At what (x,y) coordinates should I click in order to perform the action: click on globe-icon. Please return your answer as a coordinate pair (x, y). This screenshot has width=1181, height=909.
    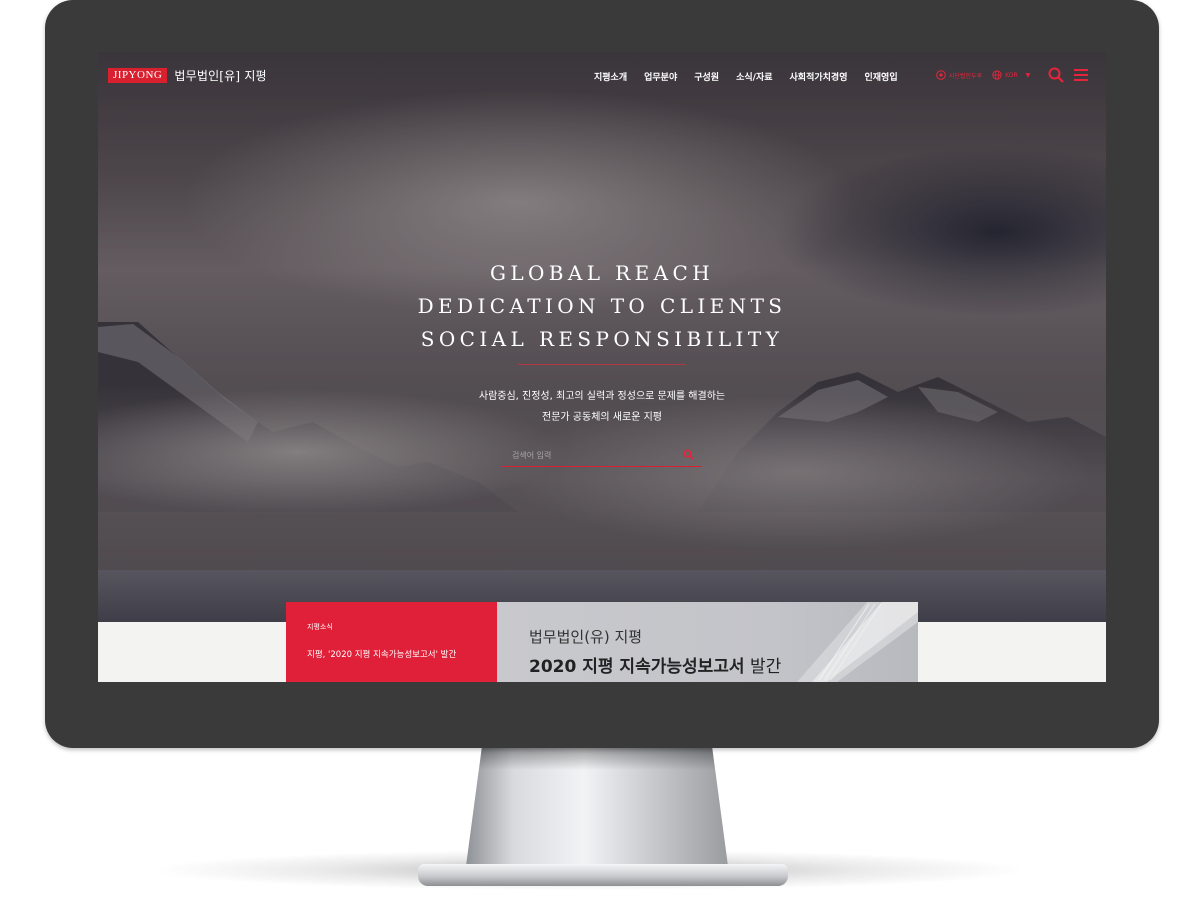
    Looking at the image, I should click on (997, 75).